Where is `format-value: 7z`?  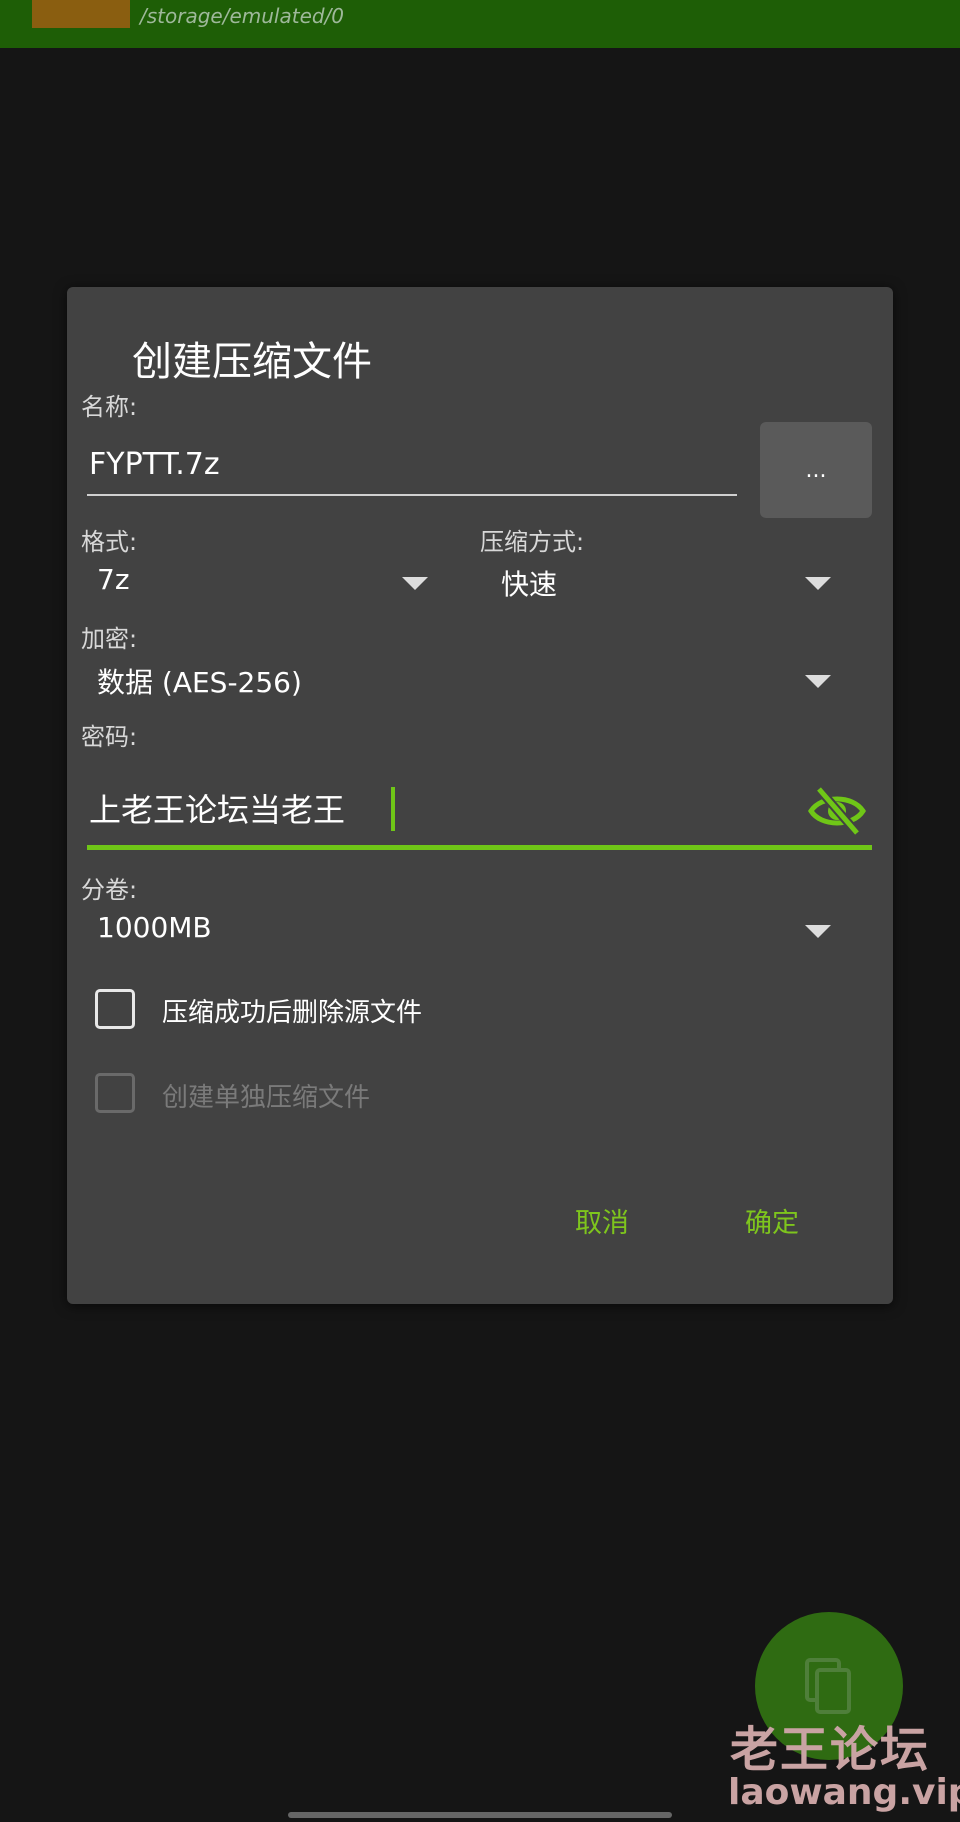
format-value: 7z is located at coordinates (113, 579).